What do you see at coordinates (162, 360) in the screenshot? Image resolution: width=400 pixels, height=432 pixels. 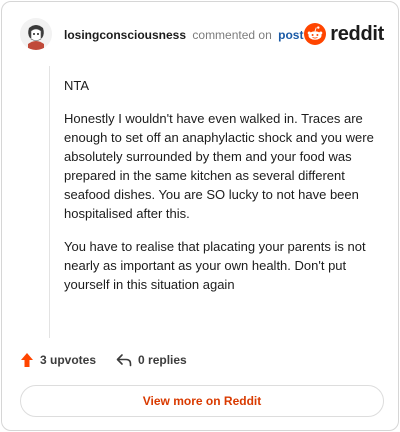 I see `replies-count: 0 replies` at bounding box center [162, 360].